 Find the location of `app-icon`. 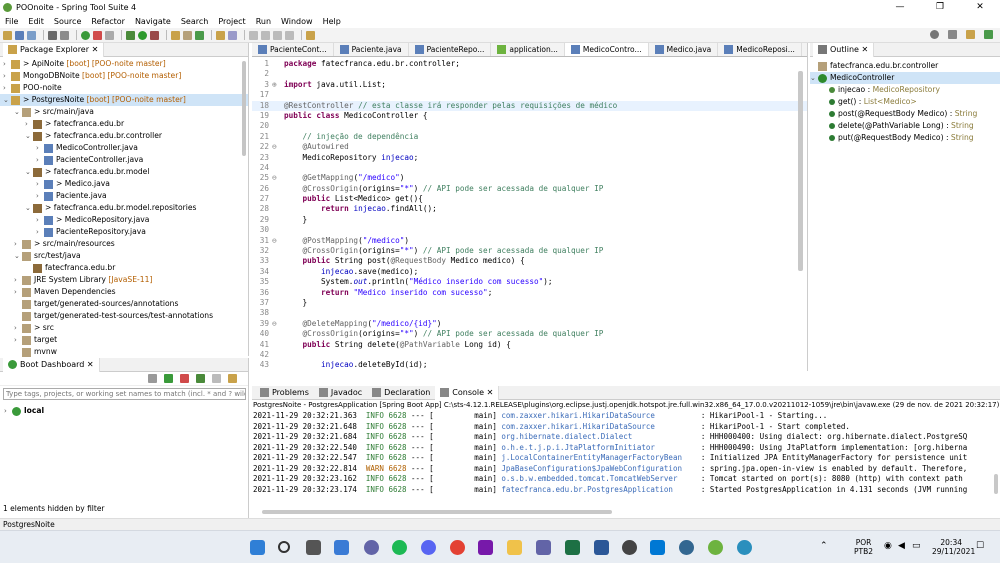

app-icon is located at coordinates (744, 547).